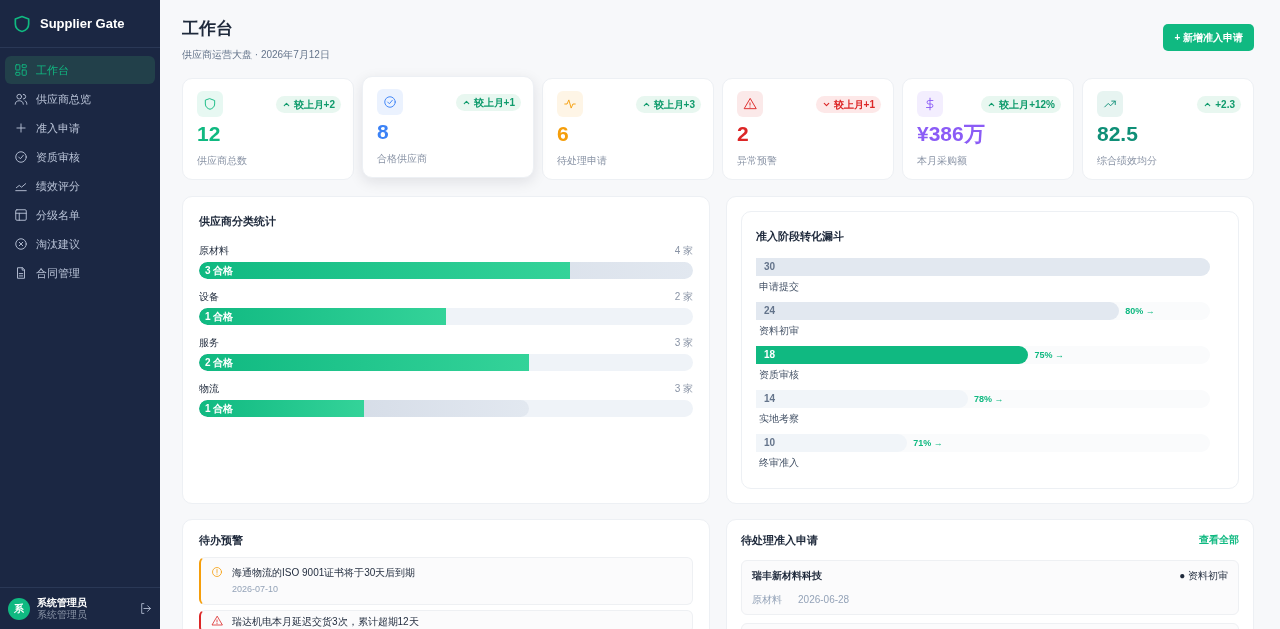 Image resolution: width=1280 pixels, height=629 pixels. Describe the element at coordinates (930, 103) in the screenshot. I see `dollar-icon` at that location.